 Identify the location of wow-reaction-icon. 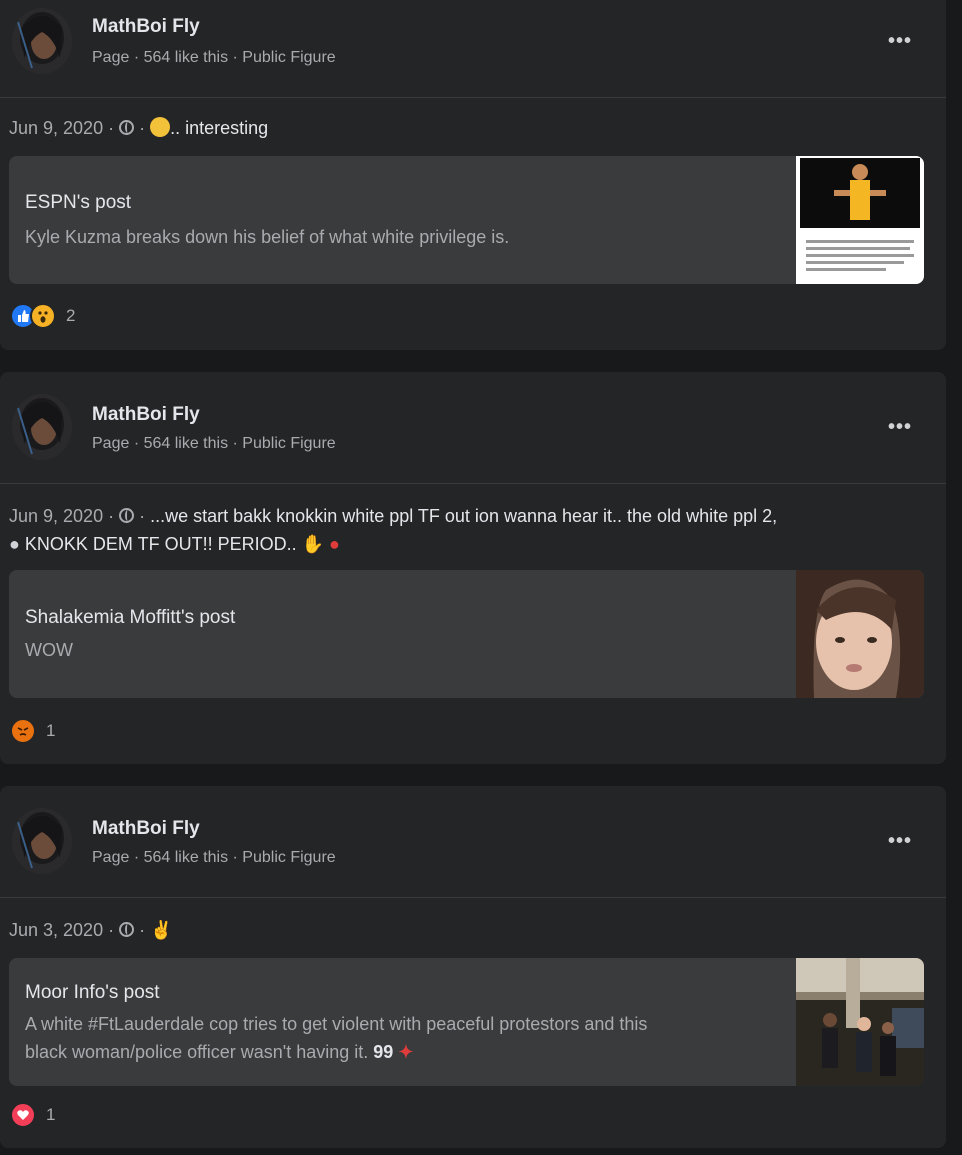
(43, 316).